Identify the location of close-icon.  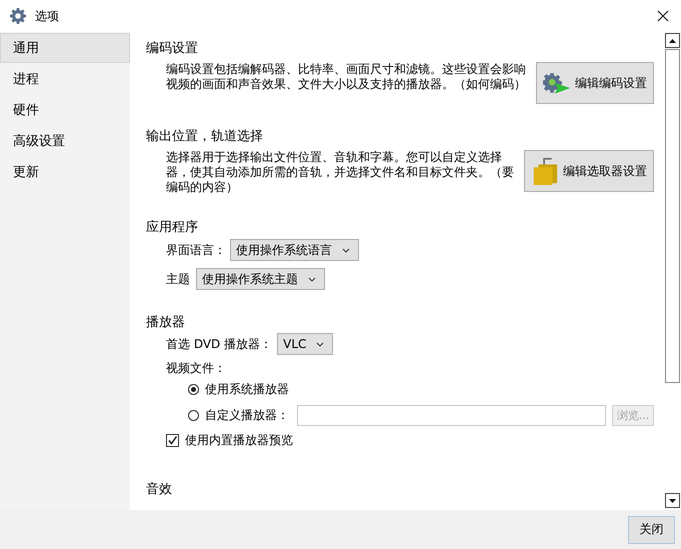
(663, 16).